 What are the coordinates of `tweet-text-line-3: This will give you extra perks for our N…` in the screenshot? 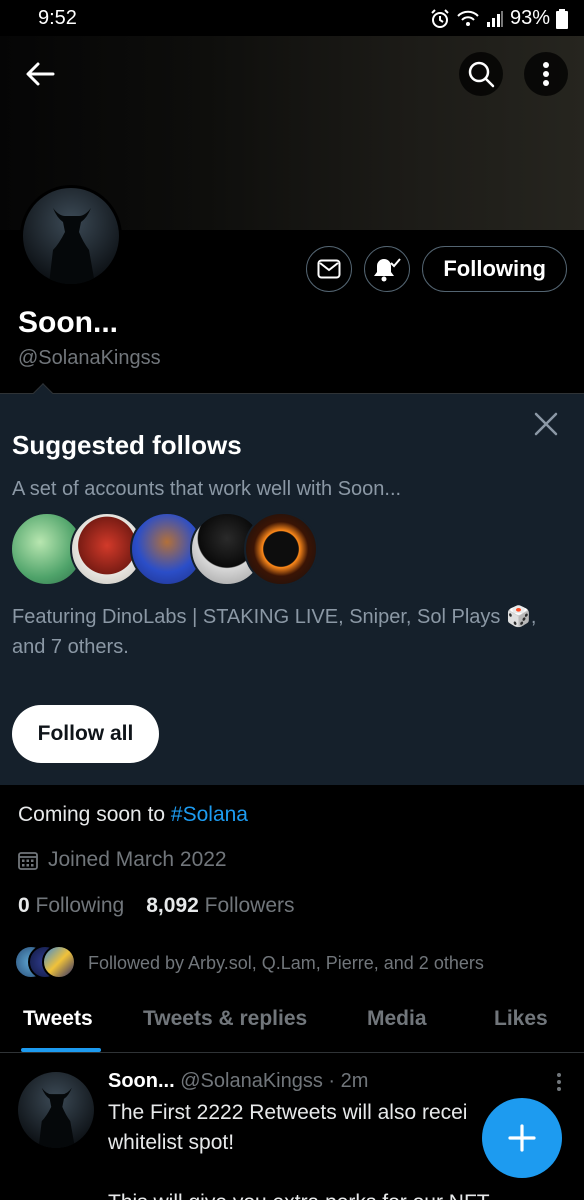 It's located at (338, 1194).